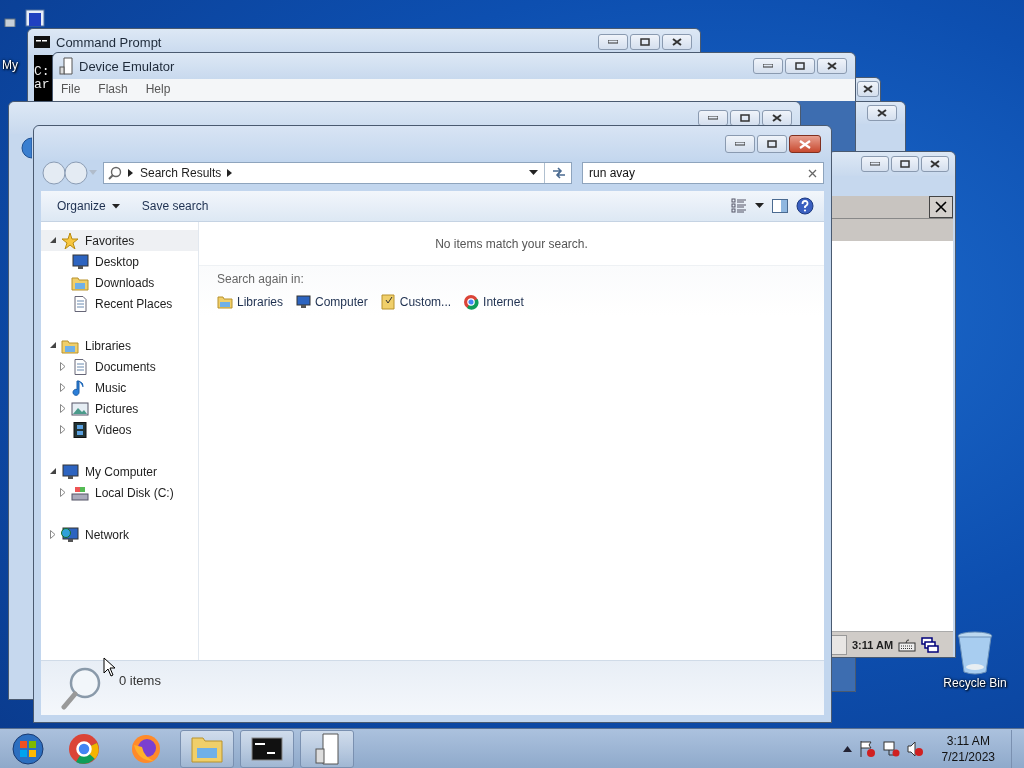  What do you see at coordinates (70, 240) in the screenshot?
I see `star-icon` at bounding box center [70, 240].